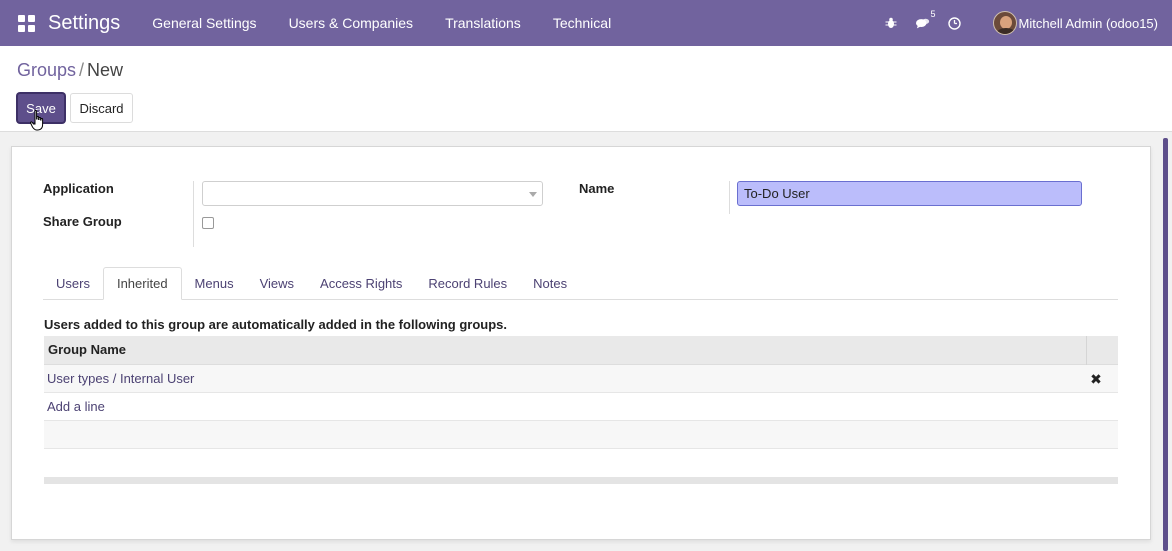  I want to click on user-avatar, so click(1004, 23).